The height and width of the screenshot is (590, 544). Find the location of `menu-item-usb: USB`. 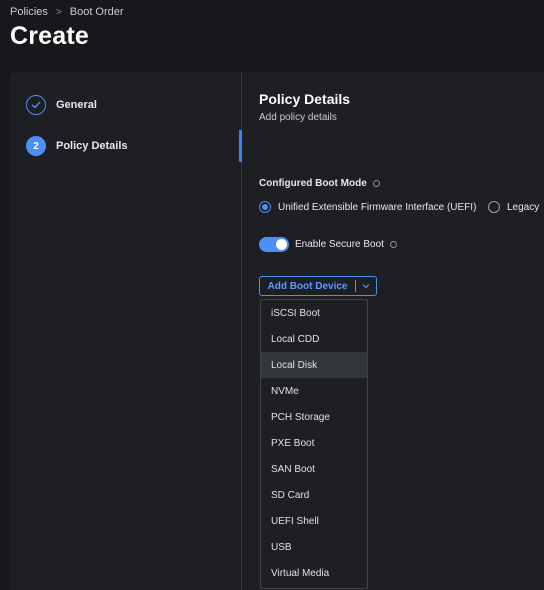

menu-item-usb: USB is located at coordinates (314, 547).